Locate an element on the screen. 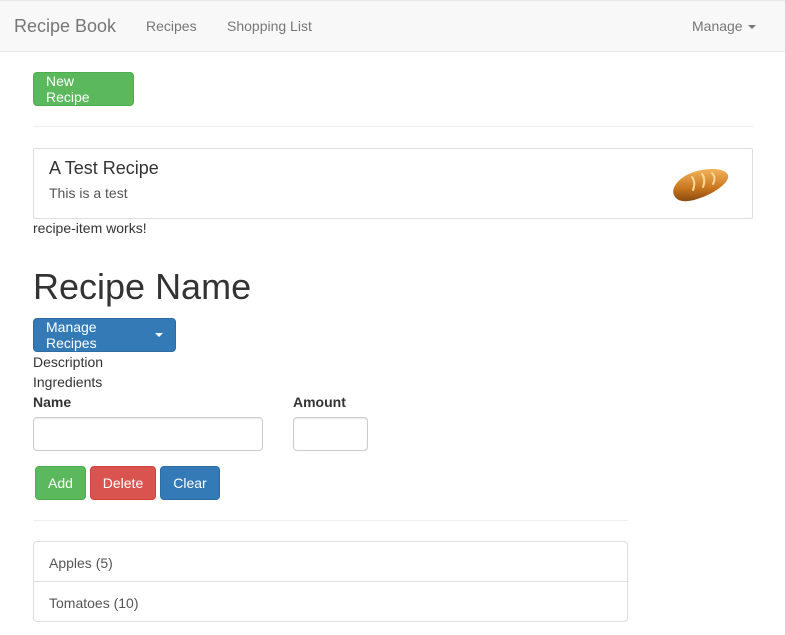 This screenshot has width=785, height=635. manage-dropdown: Manage is located at coordinates (724, 26).